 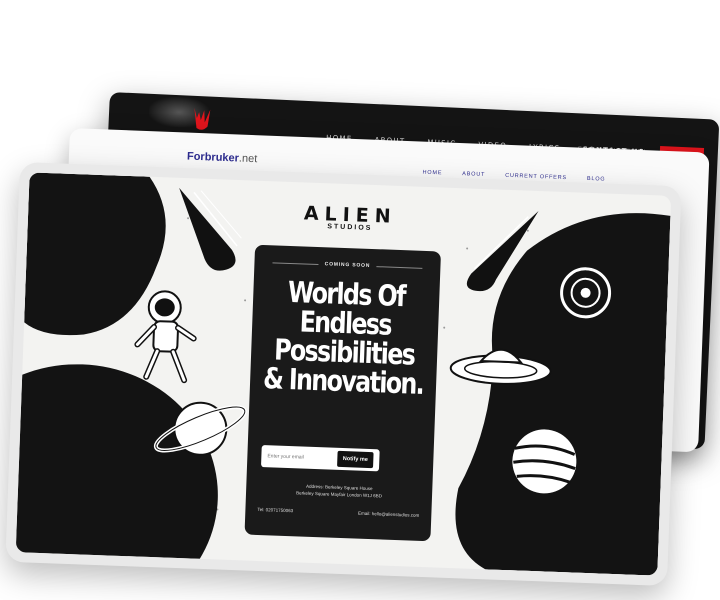 I want to click on coming-soon-text: COMING SOON, so click(x=347, y=265).